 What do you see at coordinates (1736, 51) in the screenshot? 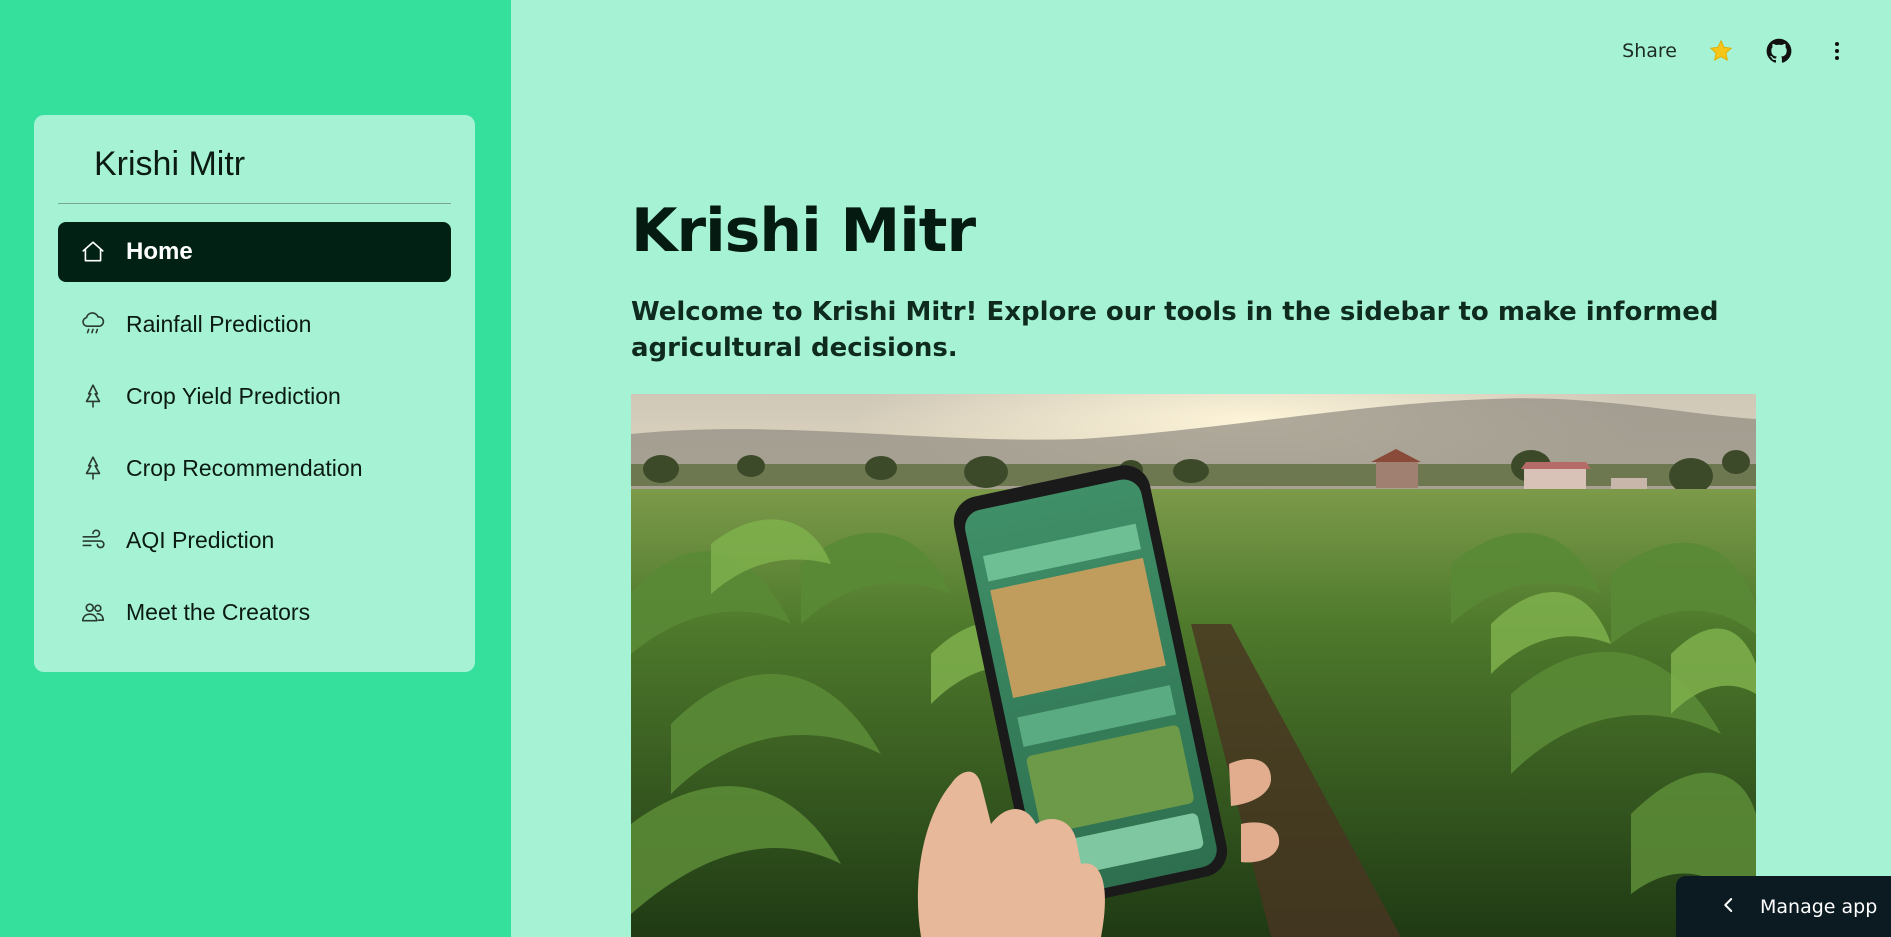
I see `top-toolbar: Share` at bounding box center [1736, 51].